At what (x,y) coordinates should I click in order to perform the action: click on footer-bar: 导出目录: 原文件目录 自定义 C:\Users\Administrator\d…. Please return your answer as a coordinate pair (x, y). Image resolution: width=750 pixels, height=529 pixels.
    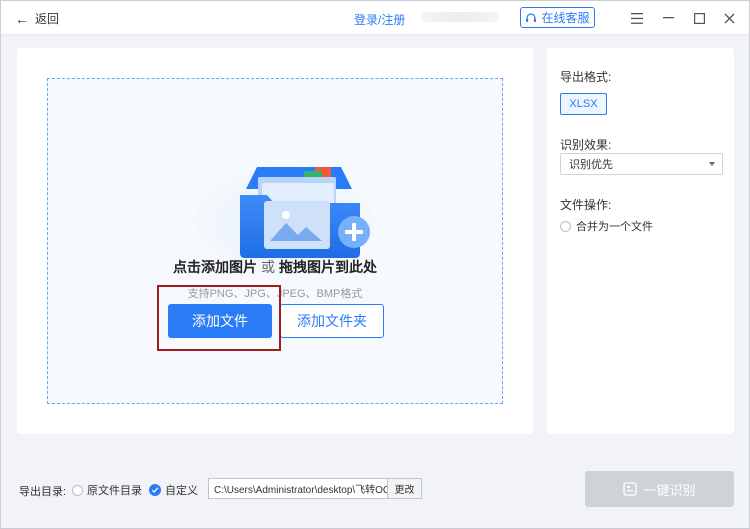
    Looking at the image, I should click on (375, 491).